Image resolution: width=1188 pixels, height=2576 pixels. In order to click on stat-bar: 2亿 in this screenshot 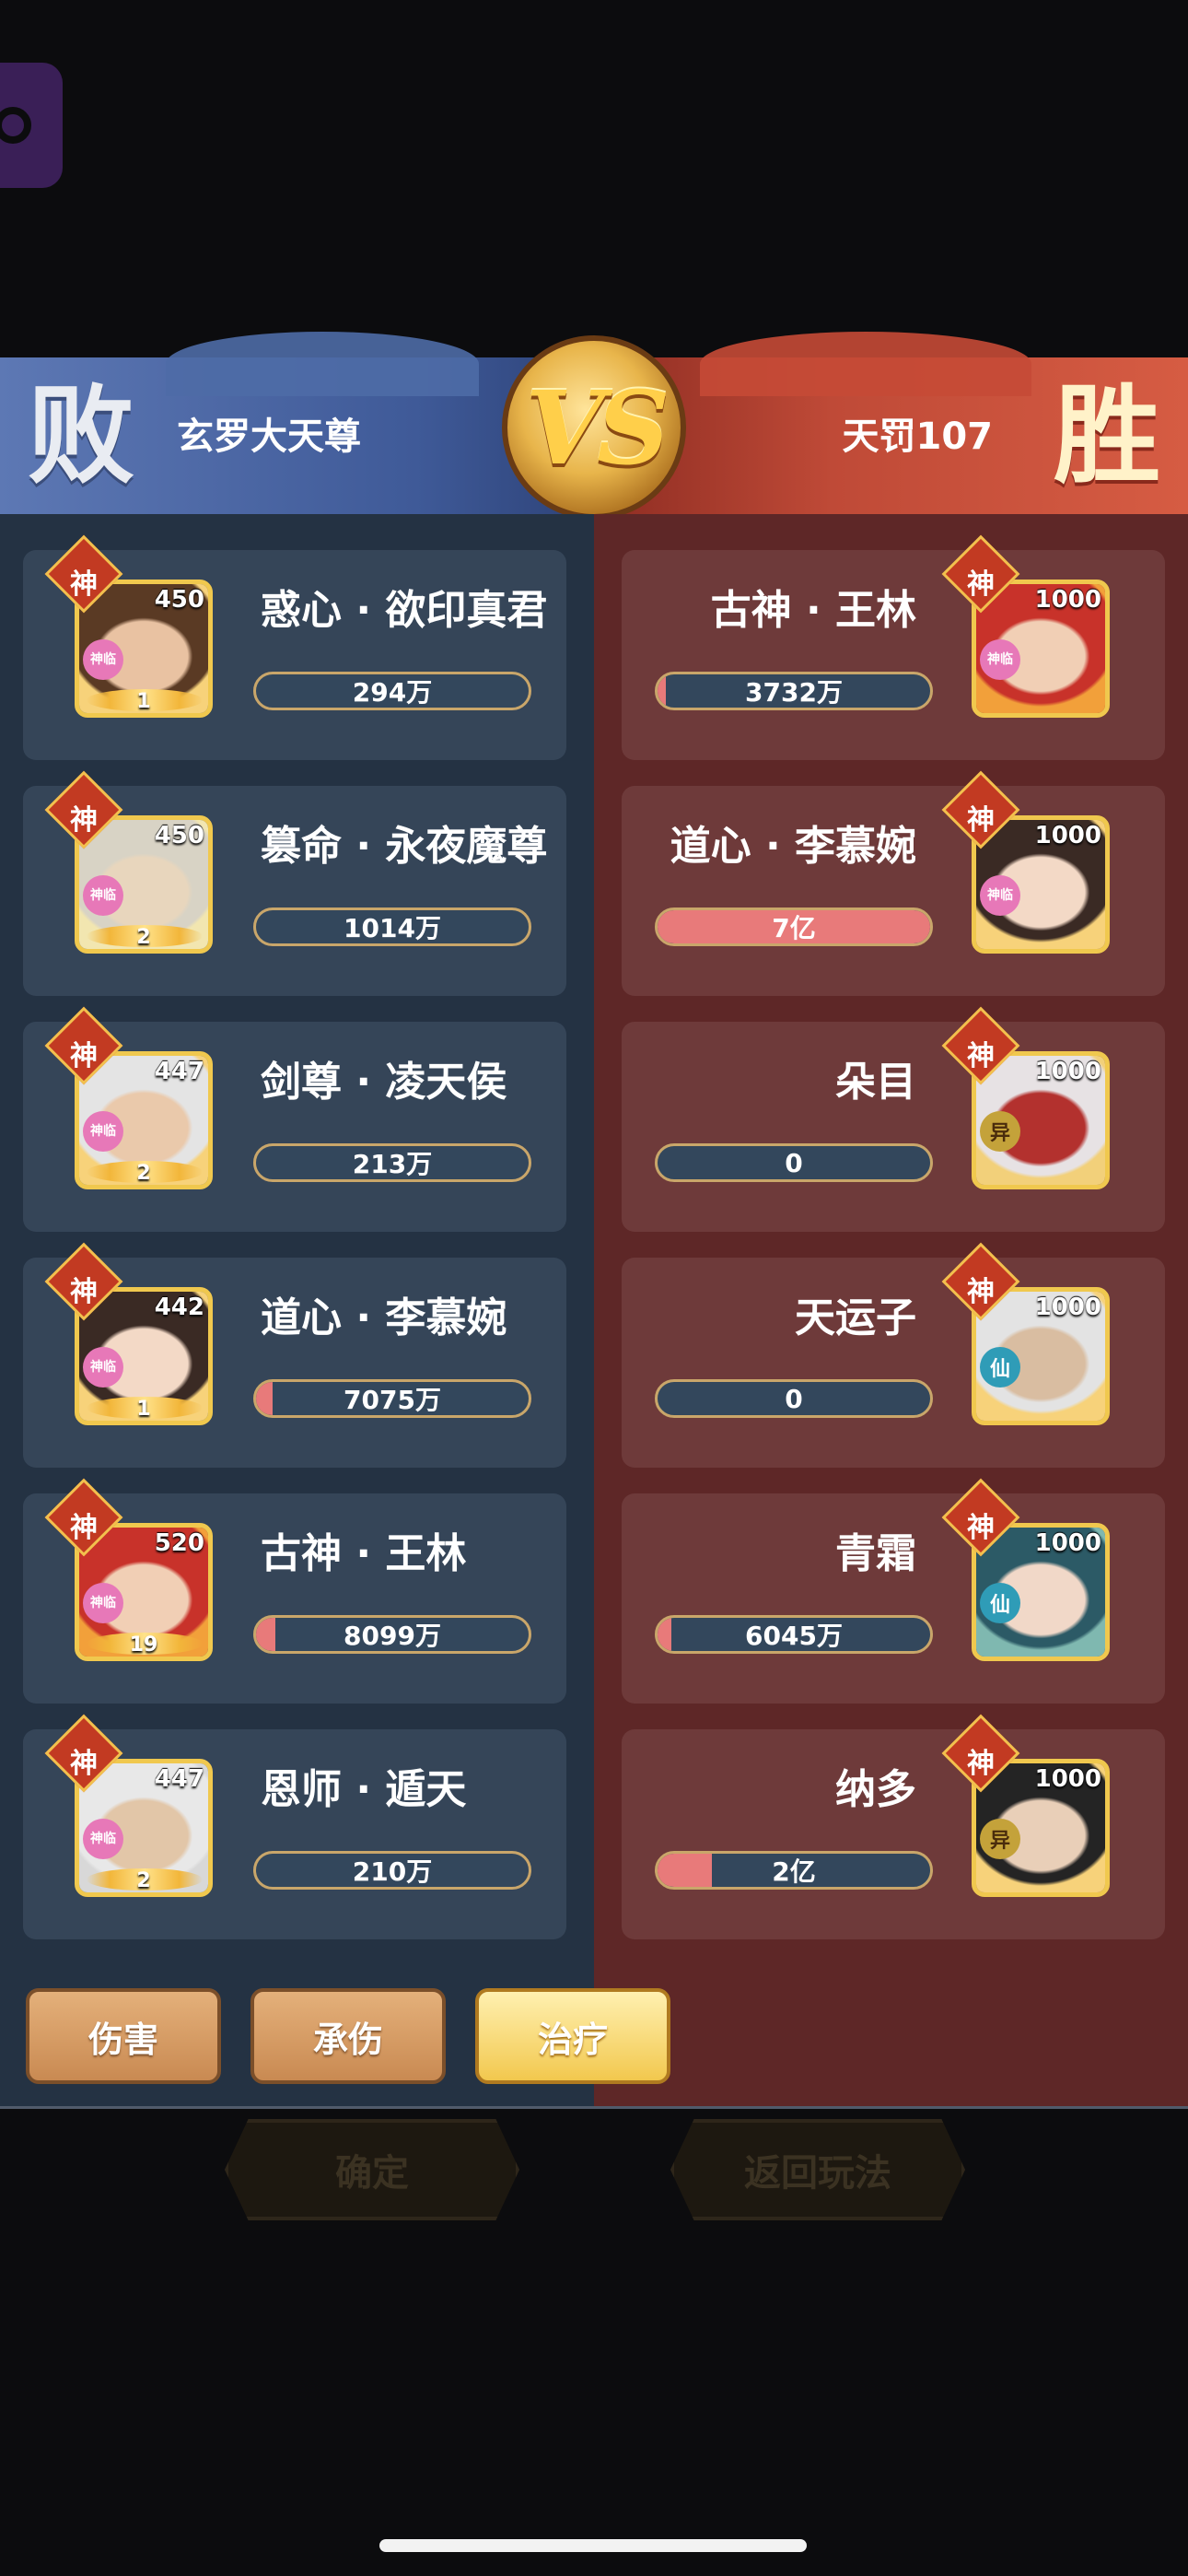, I will do `click(794, 1871)`.